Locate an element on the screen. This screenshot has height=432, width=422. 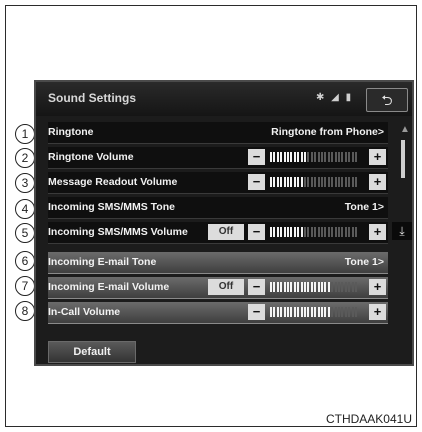
setting-label: Incoming E-mail Volume is located at coordinates (109, 287).